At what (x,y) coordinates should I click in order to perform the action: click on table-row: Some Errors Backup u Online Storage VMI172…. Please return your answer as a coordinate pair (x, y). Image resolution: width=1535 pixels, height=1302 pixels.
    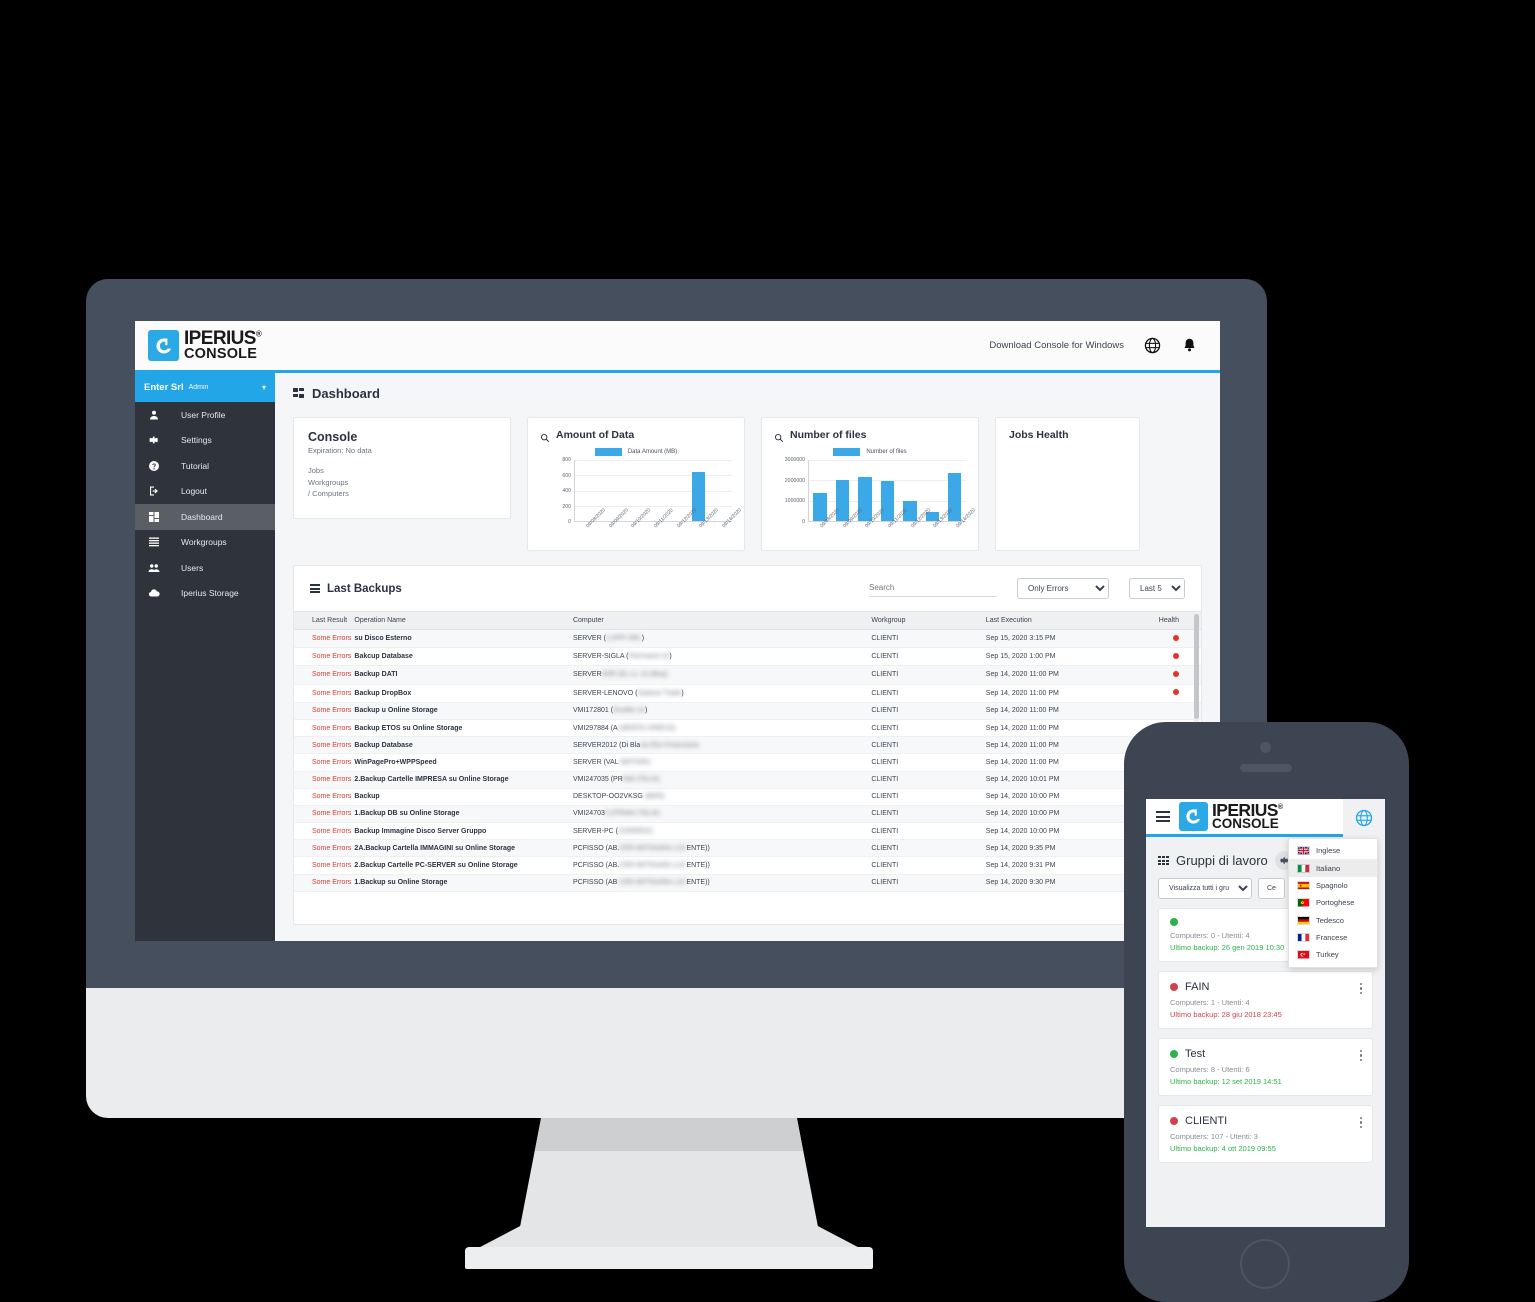
    Looking at the image, I should click on (747, 711).